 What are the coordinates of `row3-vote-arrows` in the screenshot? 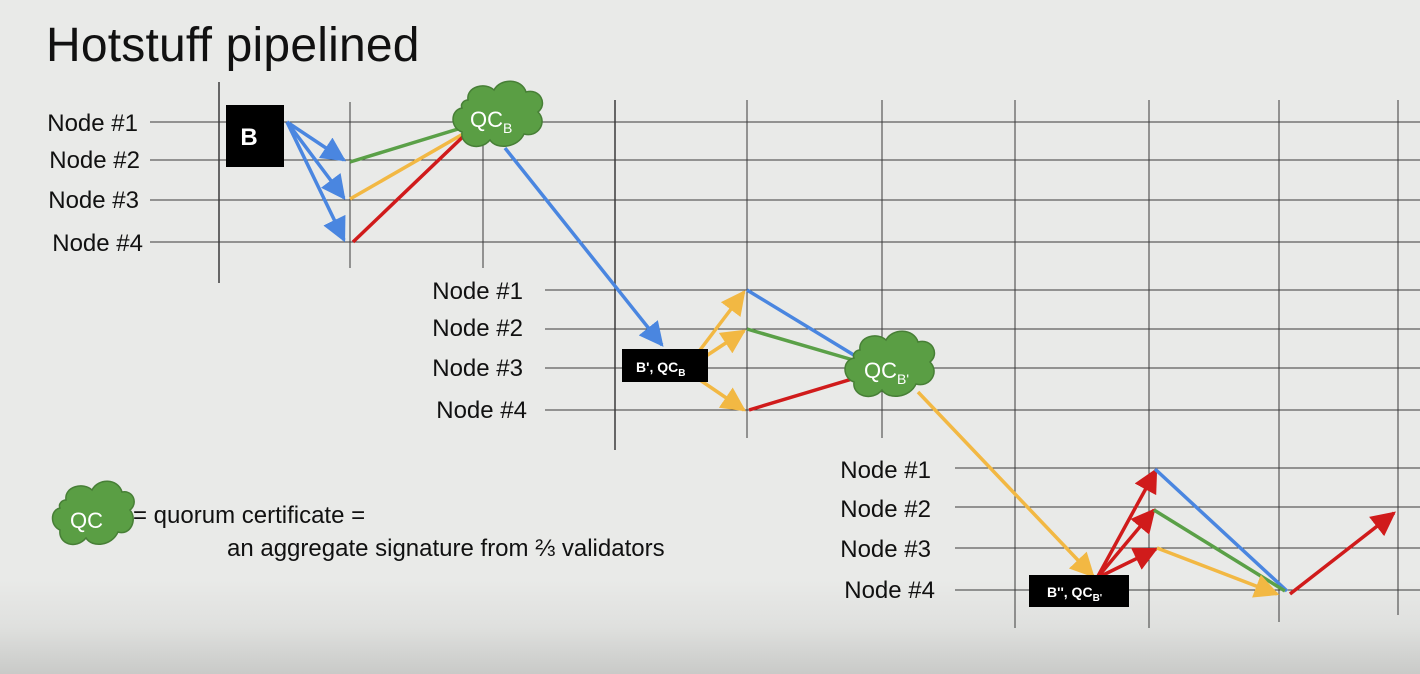 It's located at (1221, 532).